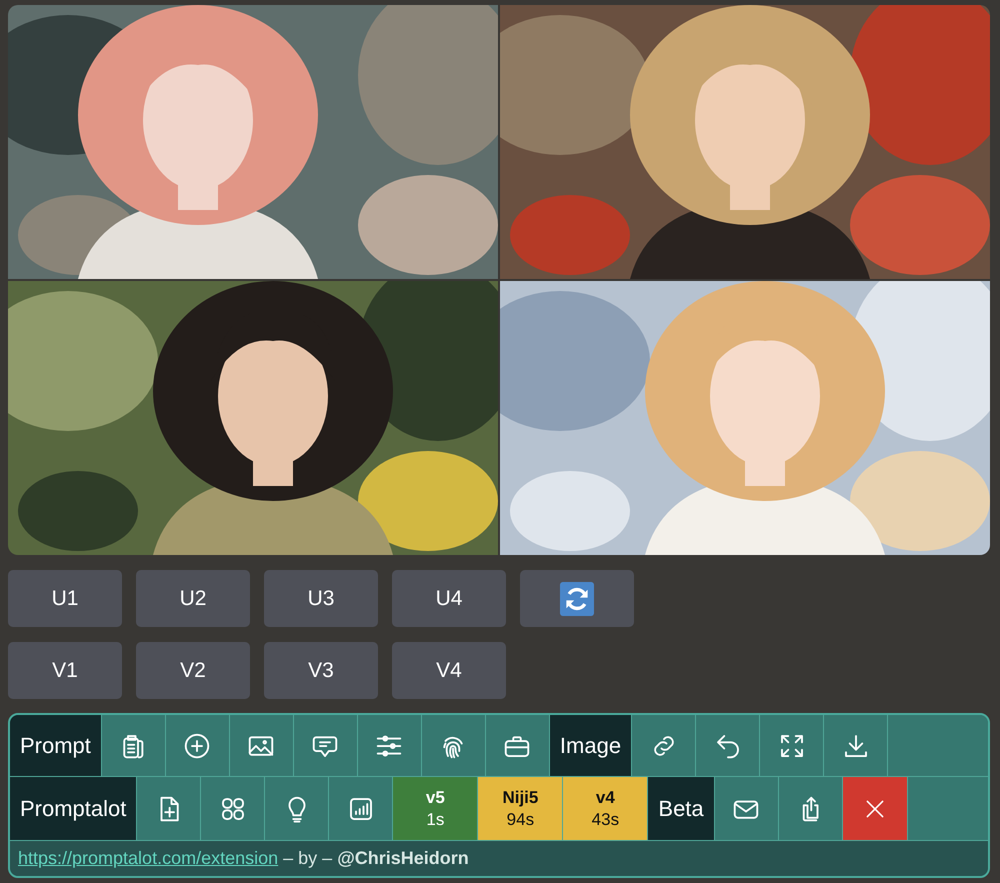  Describe the element at coordinates (449, 670) in the screenshot. I see `variation-button: V4` at that location.